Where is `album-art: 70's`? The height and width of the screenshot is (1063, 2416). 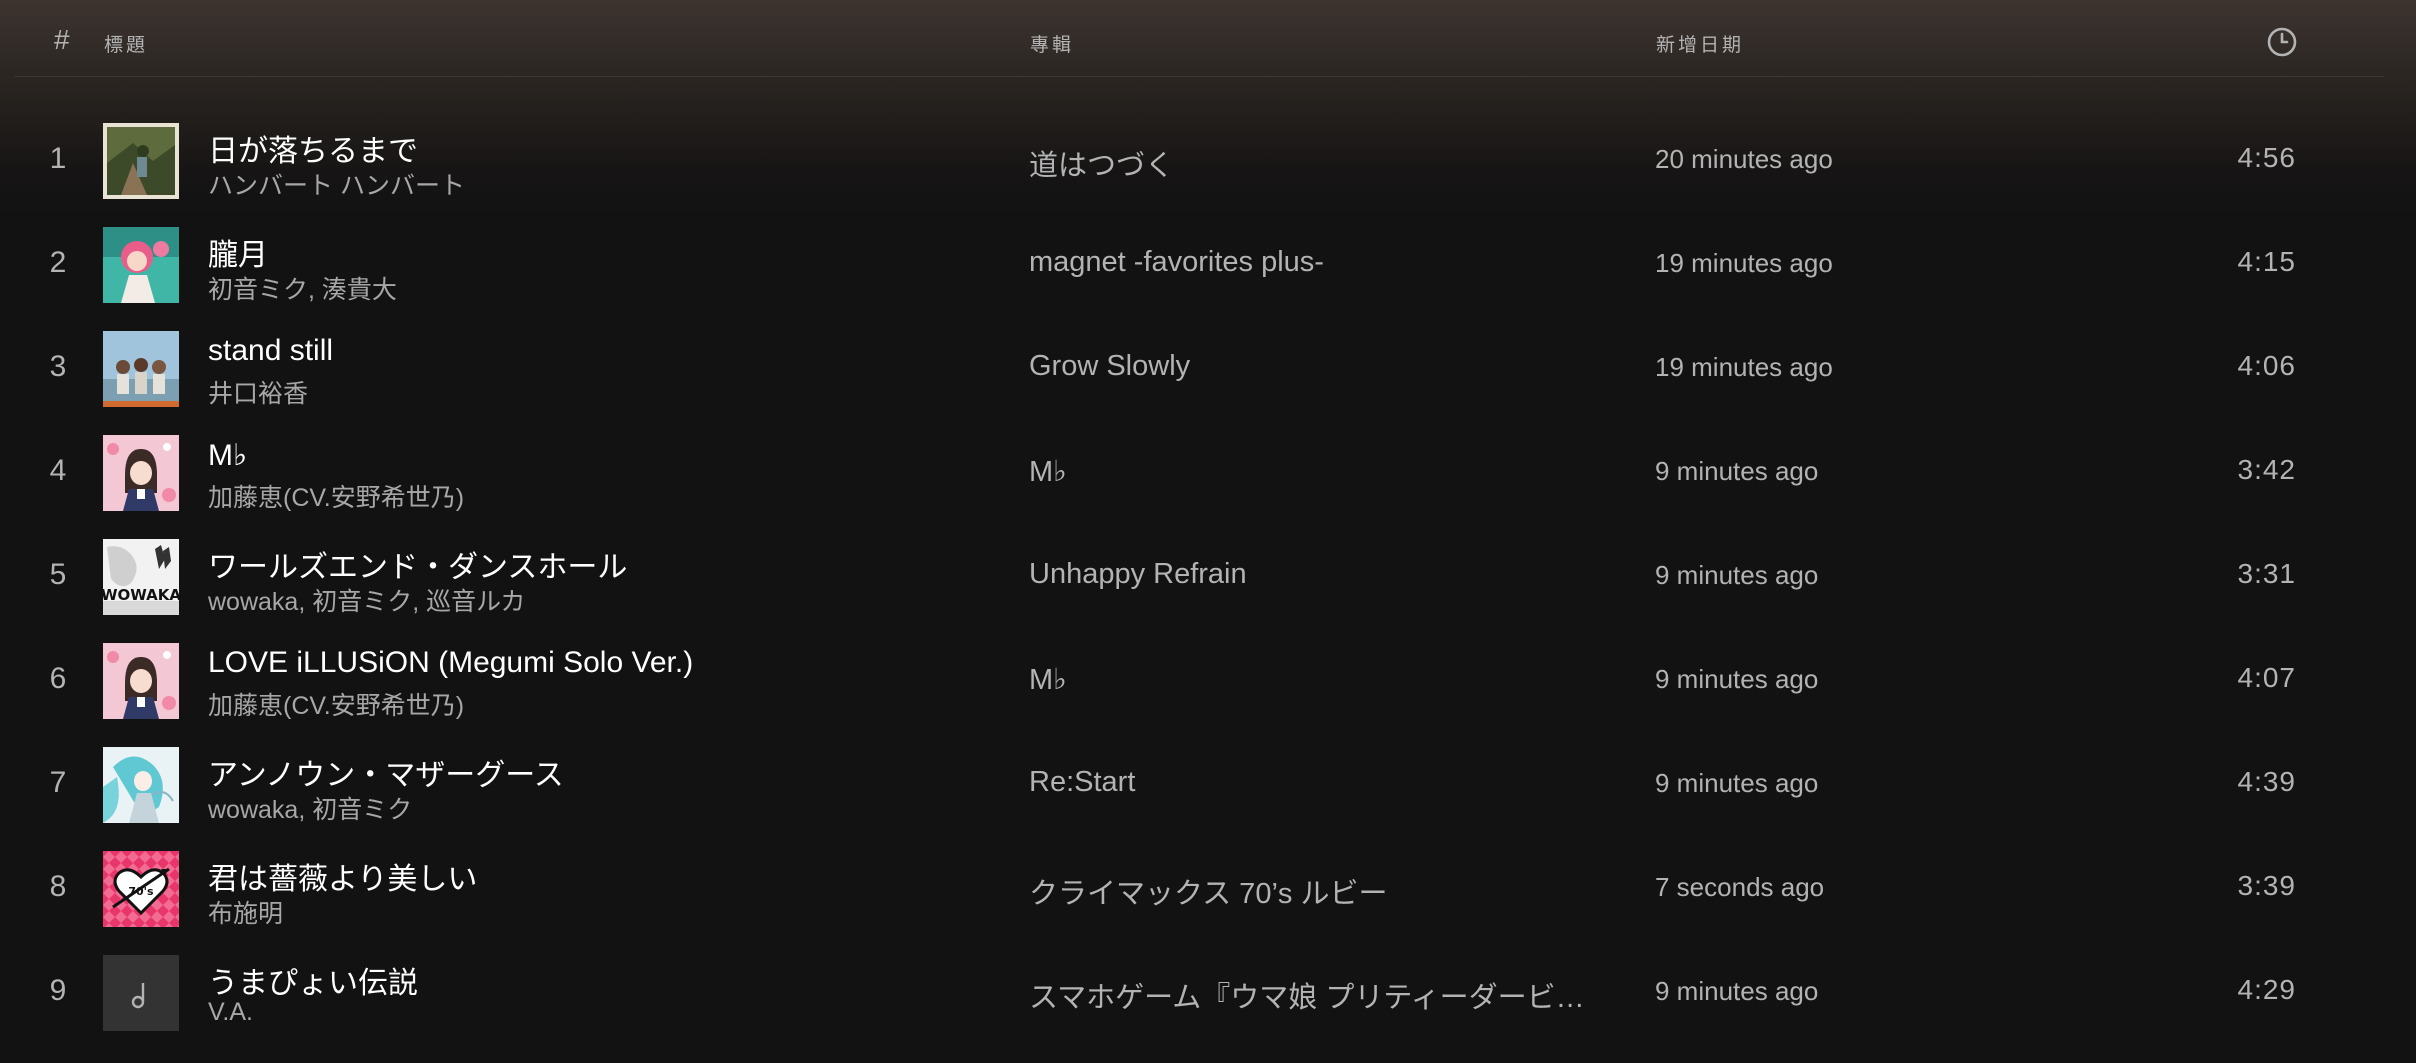
album-art: 70's is located at coordinates (141, 889).